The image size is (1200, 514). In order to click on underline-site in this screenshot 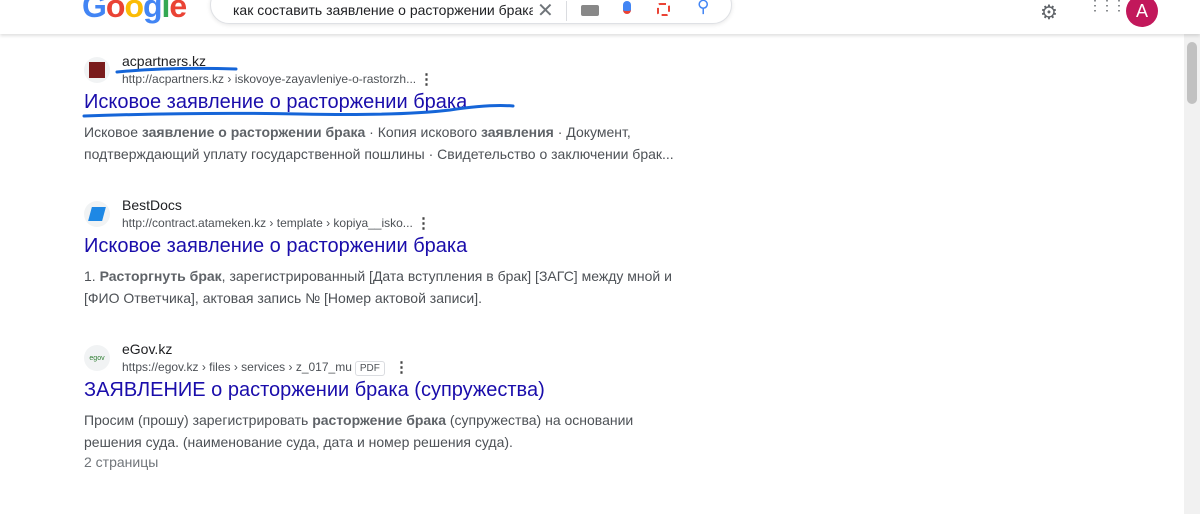, I will do `click(176, 70)`.